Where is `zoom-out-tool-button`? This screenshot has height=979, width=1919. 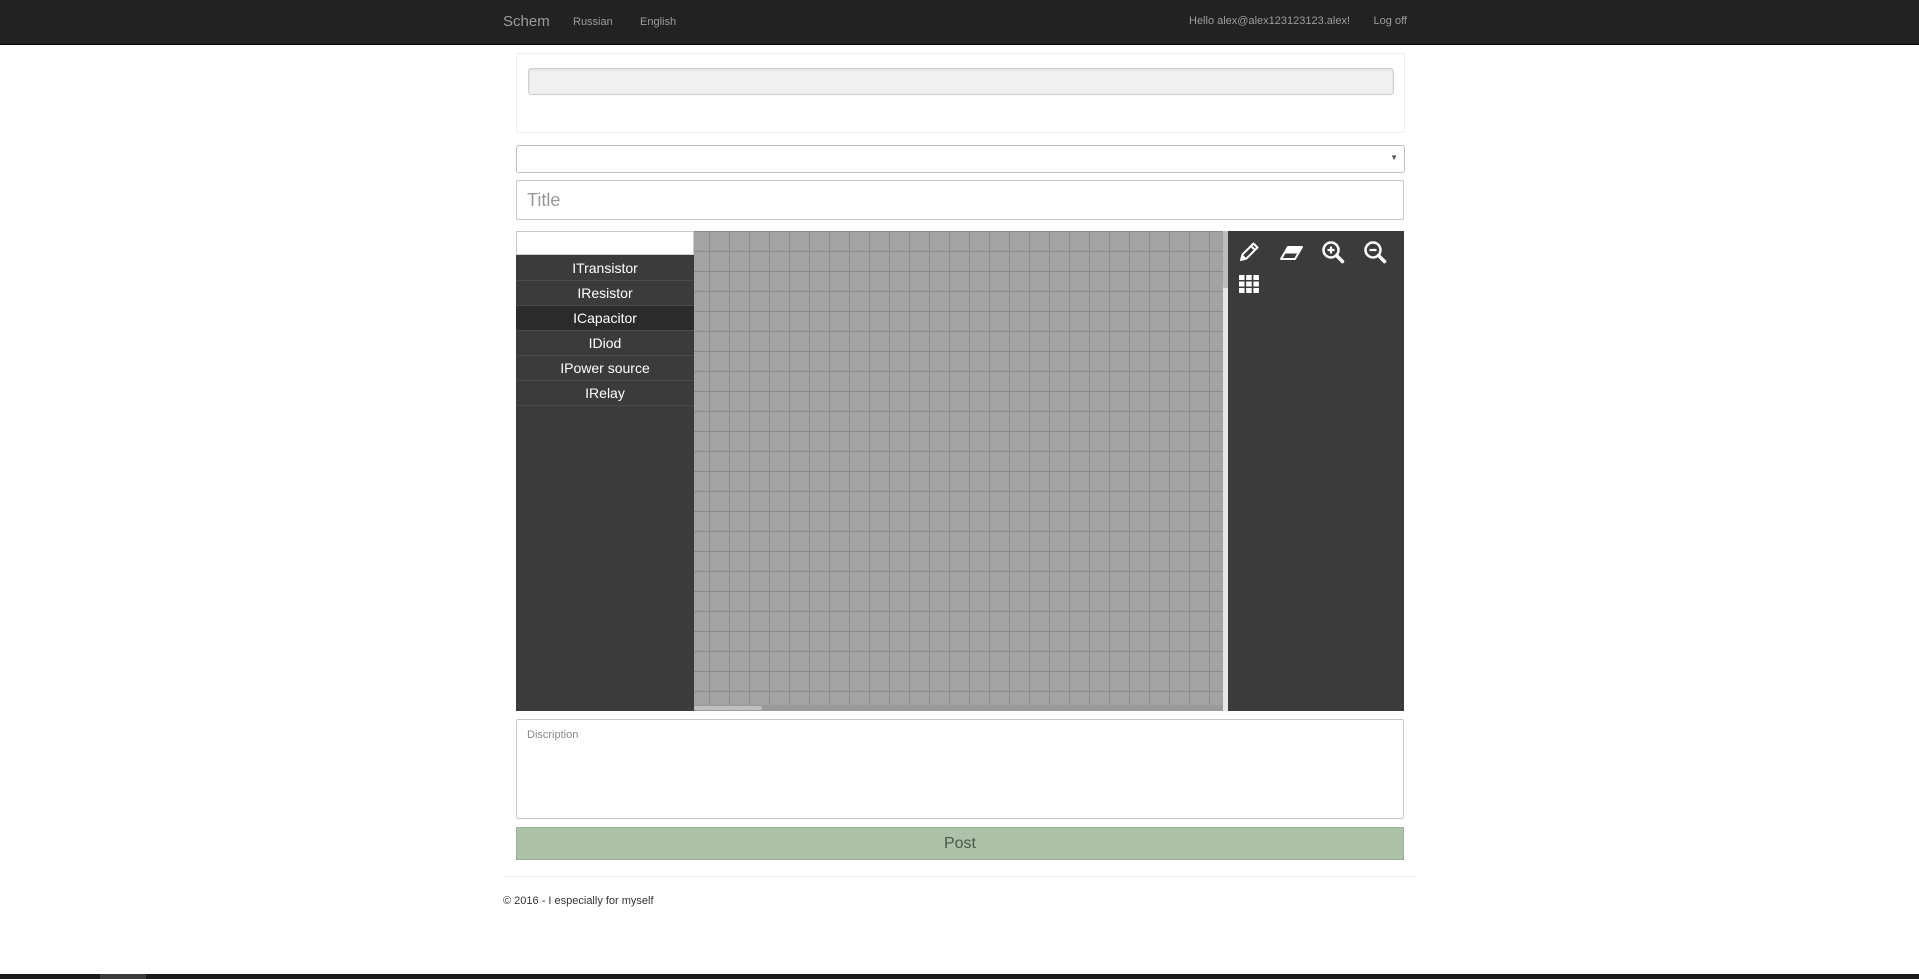
zoom-out-tool-button is located at coordinates (1375, 252).